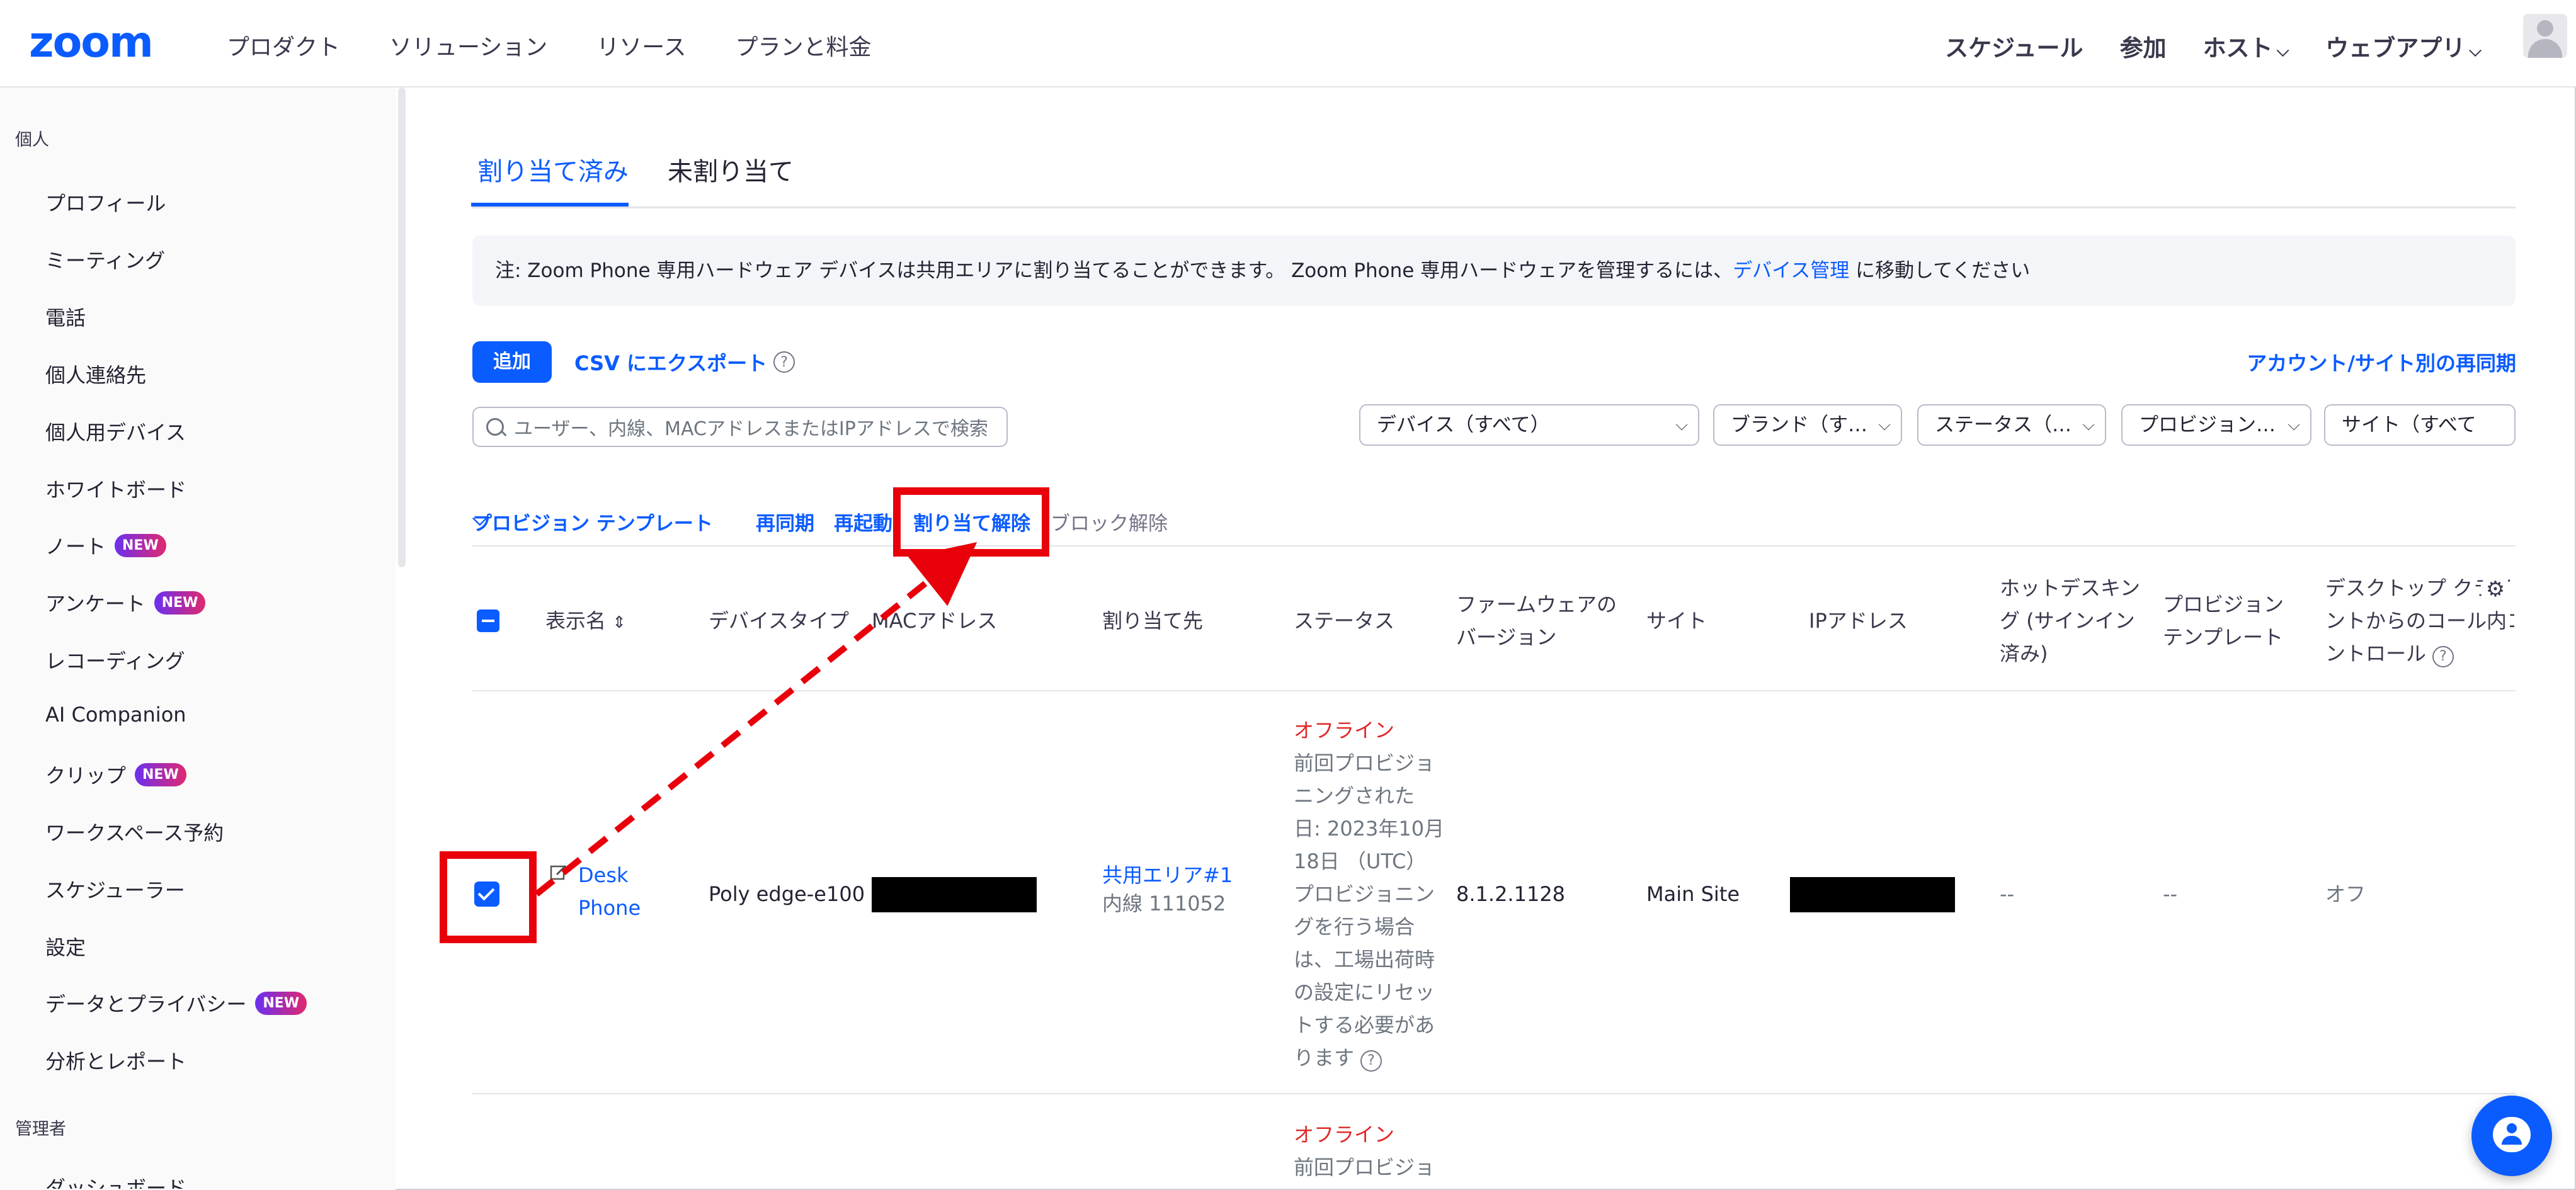  I want to click on chat-support-button, so click(2511, 1136).